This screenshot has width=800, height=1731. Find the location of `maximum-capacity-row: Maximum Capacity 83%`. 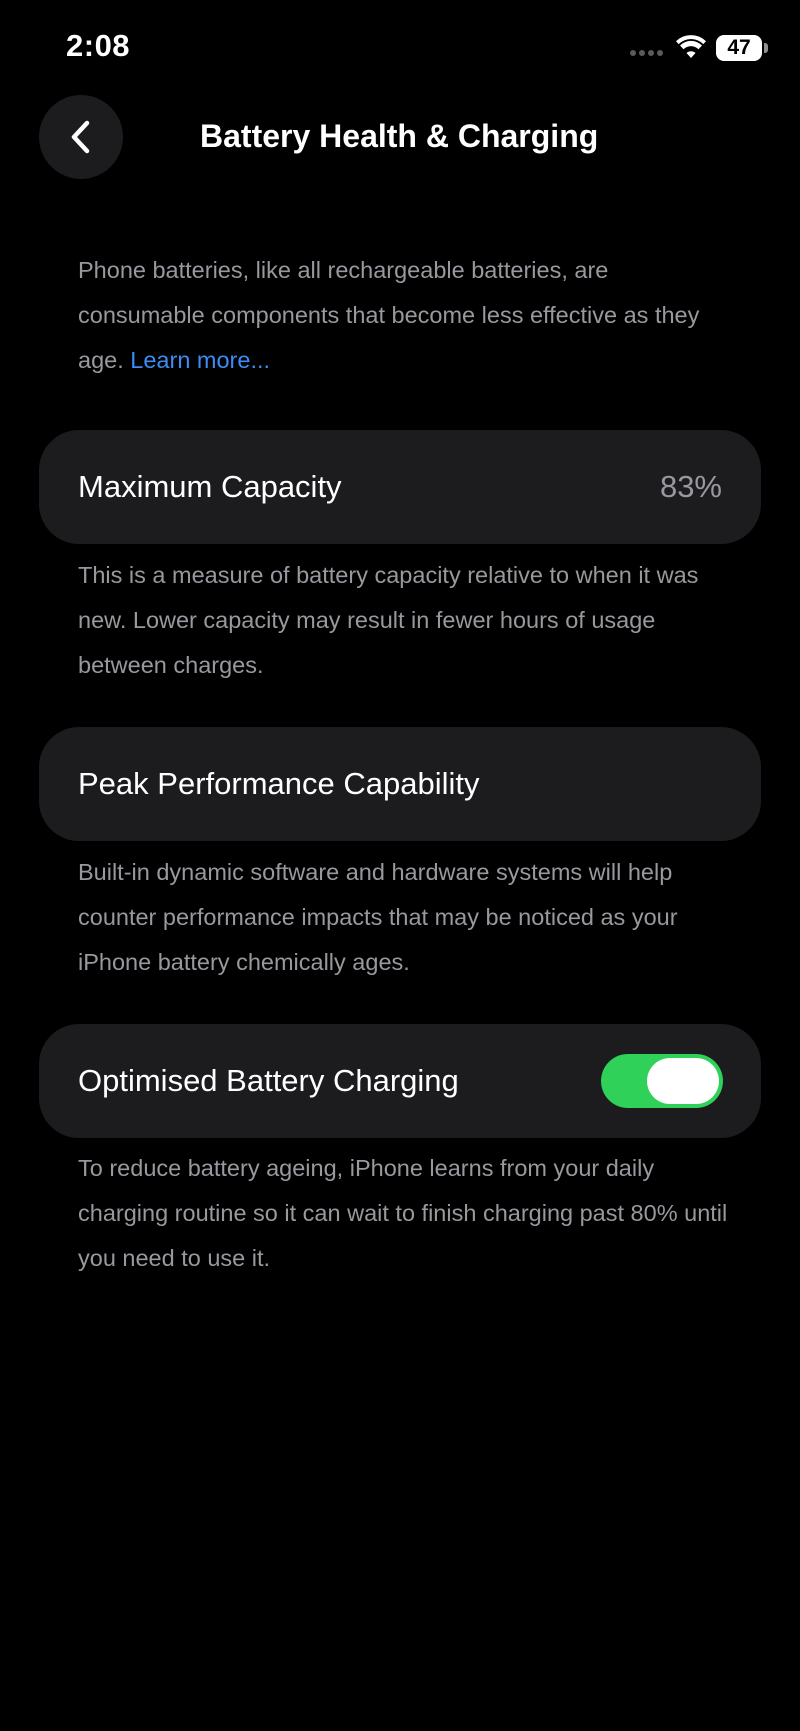

maximum-capacity-row: Maximum Capacity 83% is located at coordinates (400, 487).